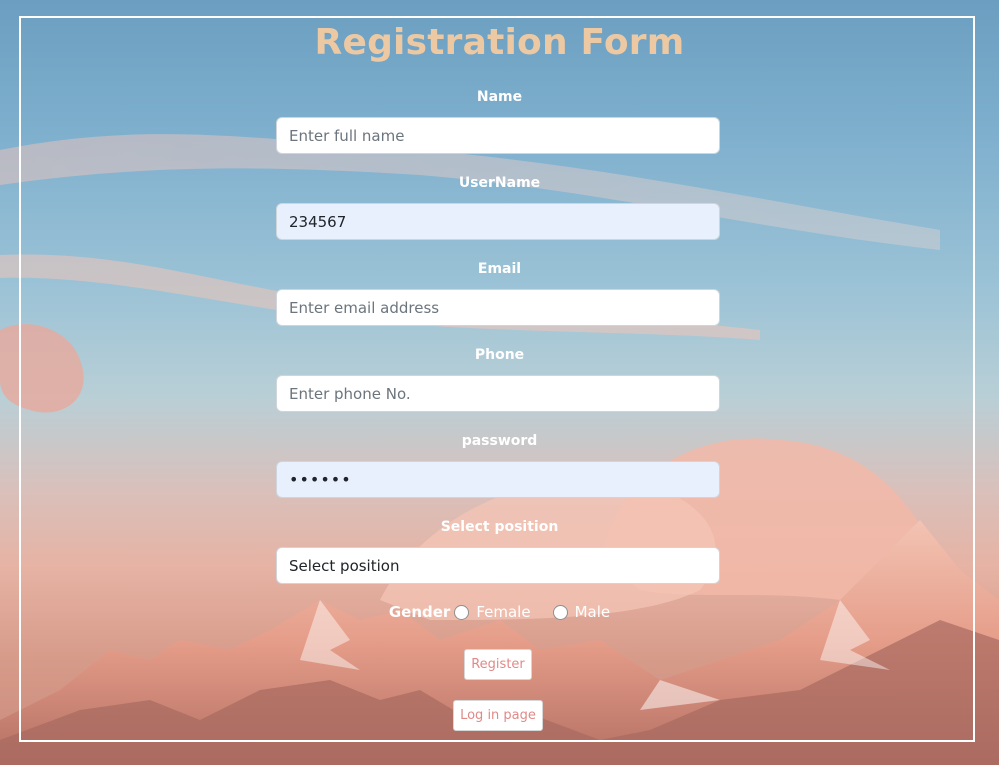 The height and width of the screenshot is (765, 999). I want to click on password-input, so click(498, 479).